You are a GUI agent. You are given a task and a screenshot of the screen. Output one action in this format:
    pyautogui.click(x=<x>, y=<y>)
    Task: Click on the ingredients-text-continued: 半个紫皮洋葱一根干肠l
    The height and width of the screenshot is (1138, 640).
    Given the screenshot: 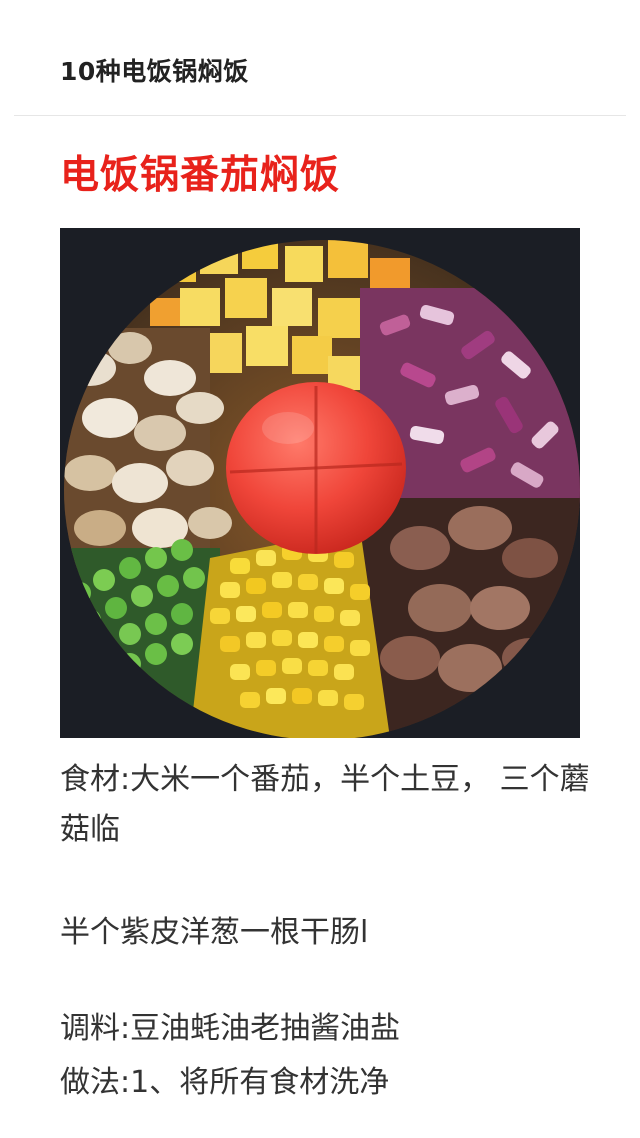 What is the action you would take?
    pyautogui.click(x=214, y=932)
    